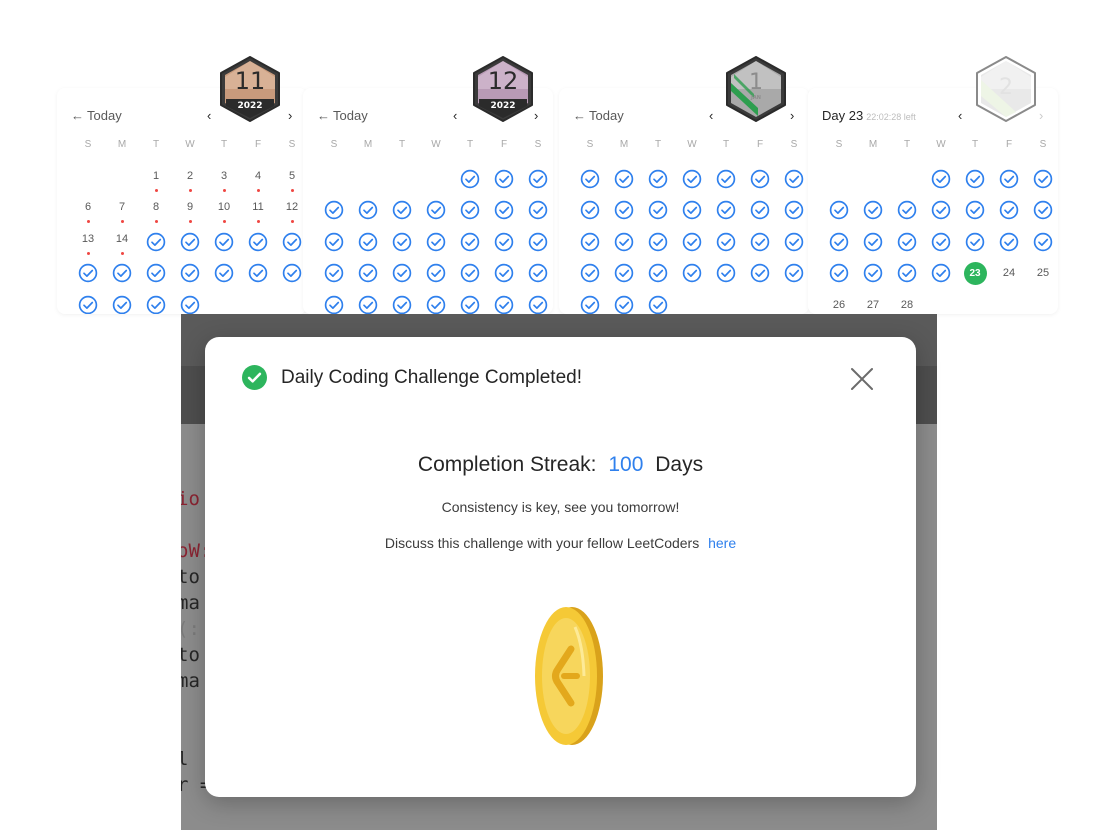 The height and width of the screenshot is (830, 1108). I want to click on missed-day: 13, so click(88, 242).